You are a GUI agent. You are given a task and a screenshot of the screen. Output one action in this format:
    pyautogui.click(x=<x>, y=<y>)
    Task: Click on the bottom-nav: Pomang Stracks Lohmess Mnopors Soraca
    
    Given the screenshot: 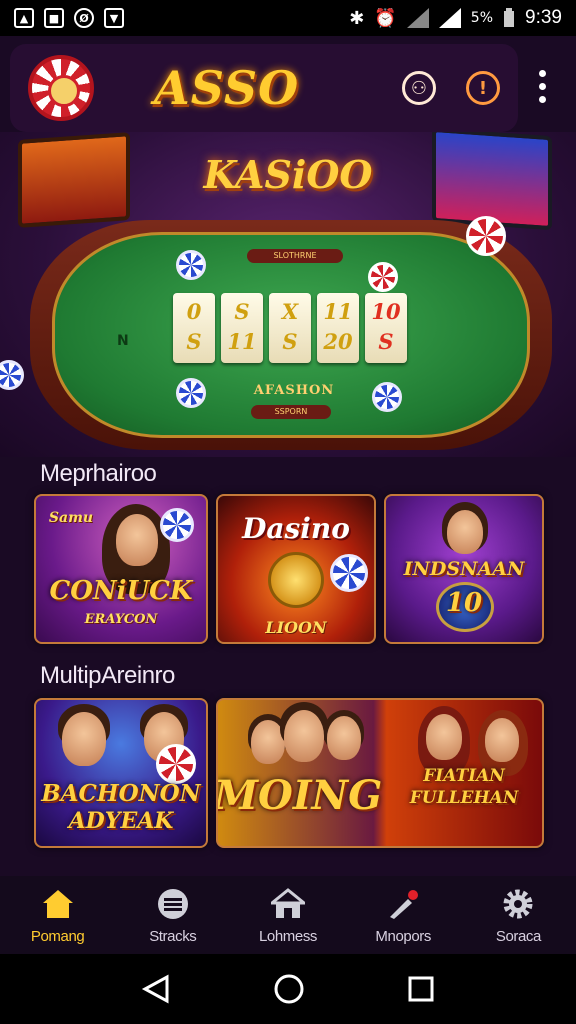 What is the action you would take?
    pyautogui.click(x=288, y=915)
    